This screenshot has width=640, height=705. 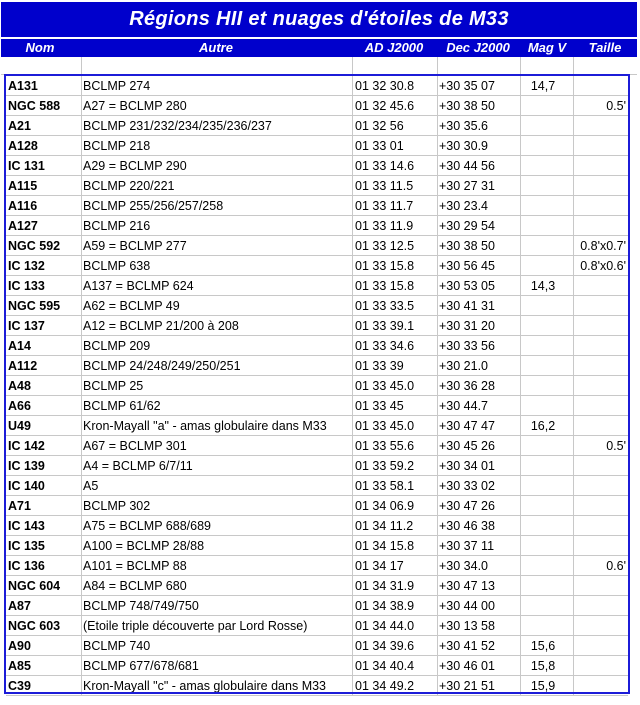 What do you see at coordinates (478, 47) in the screenshot?
I see `header-dec: Dec J2000` at bounding box center [478, 47].